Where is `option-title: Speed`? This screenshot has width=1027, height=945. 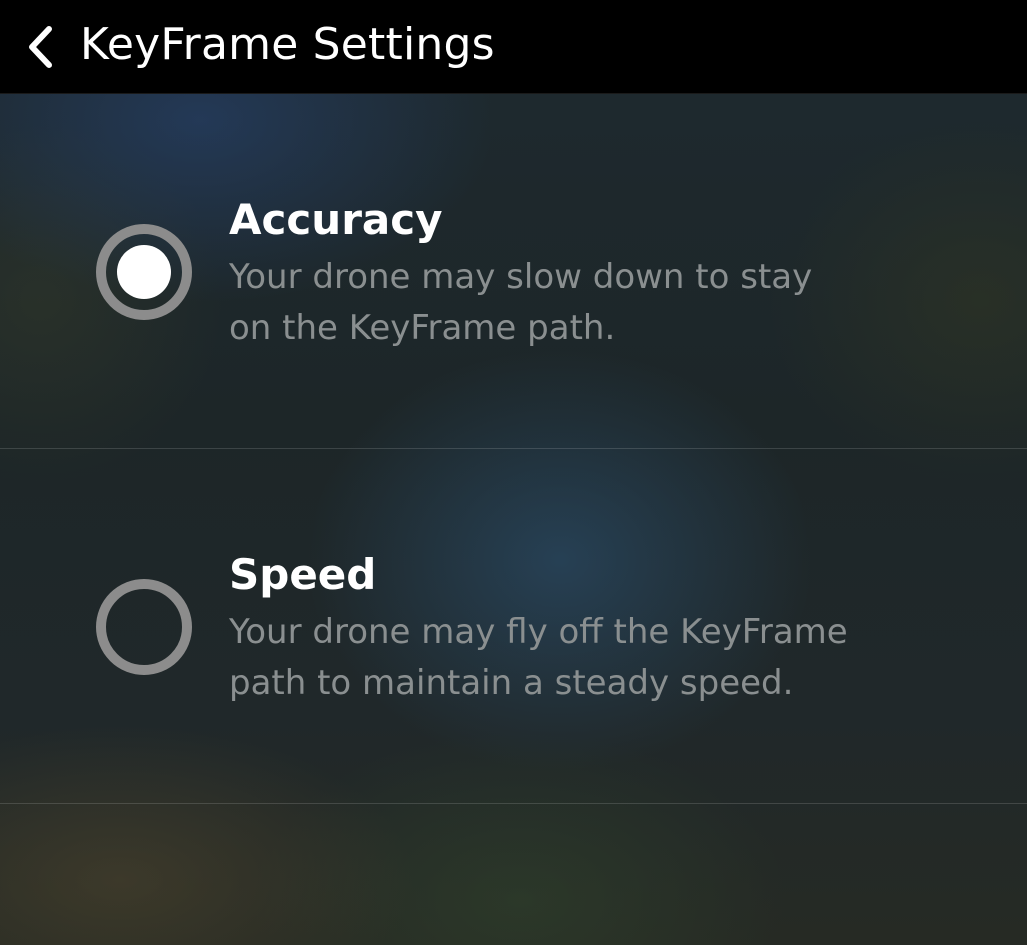
option-title: Speed is located at coordinates (303, 574).